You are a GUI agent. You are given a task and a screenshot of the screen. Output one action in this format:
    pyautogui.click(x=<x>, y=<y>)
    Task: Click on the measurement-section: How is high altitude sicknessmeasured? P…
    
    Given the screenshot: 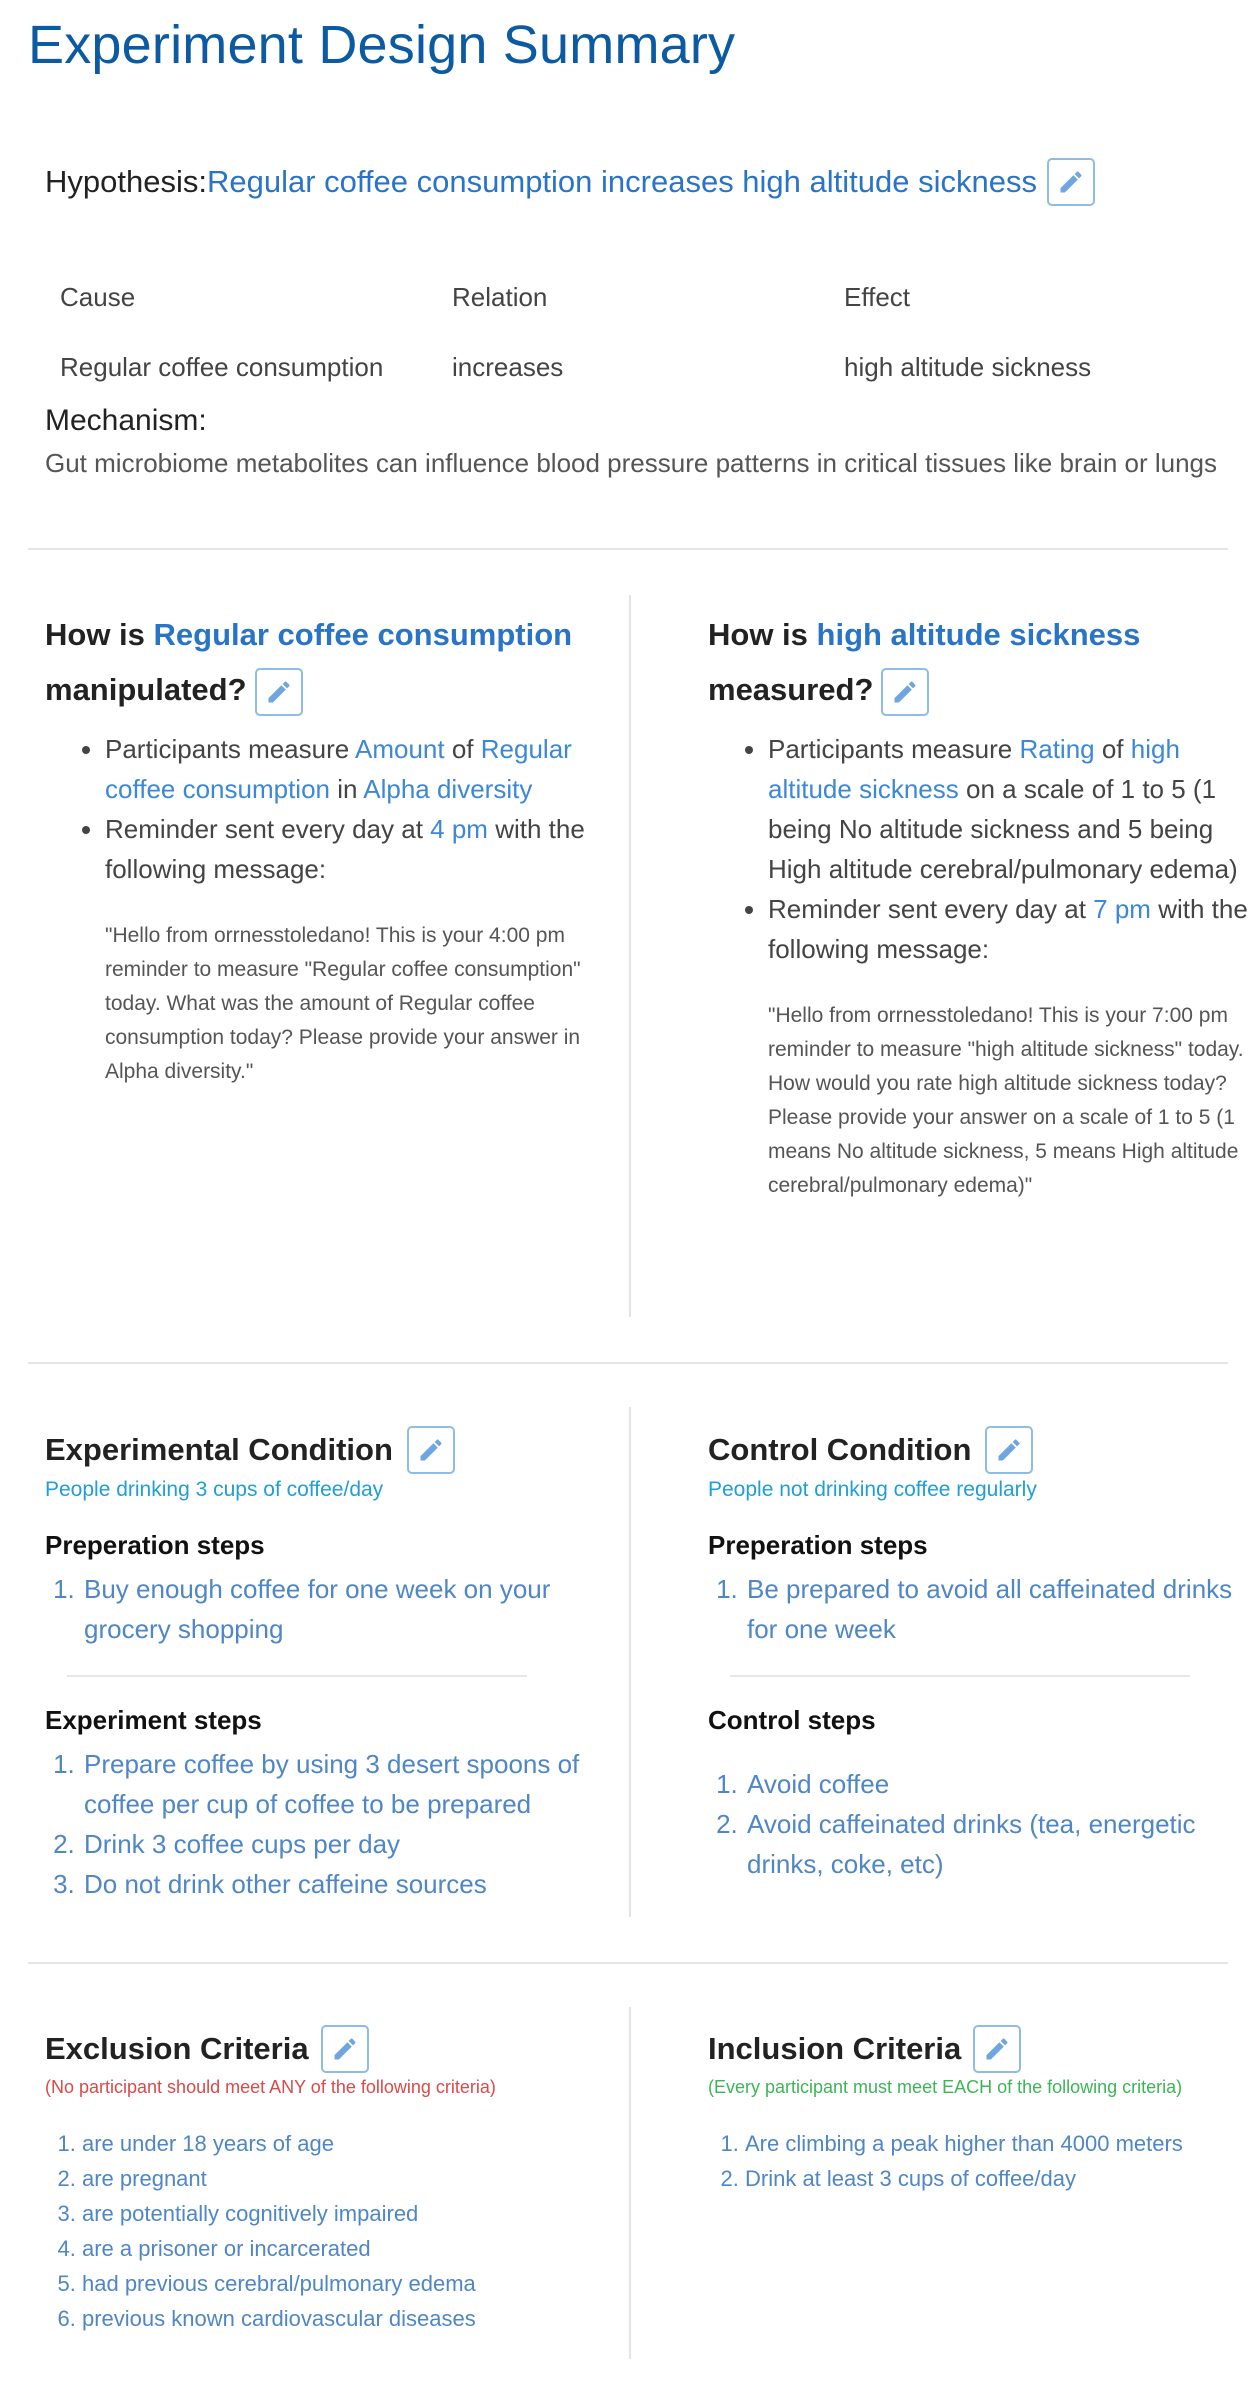 What is the action you would take?
    pyautogui.click(x=982, y=905)
    